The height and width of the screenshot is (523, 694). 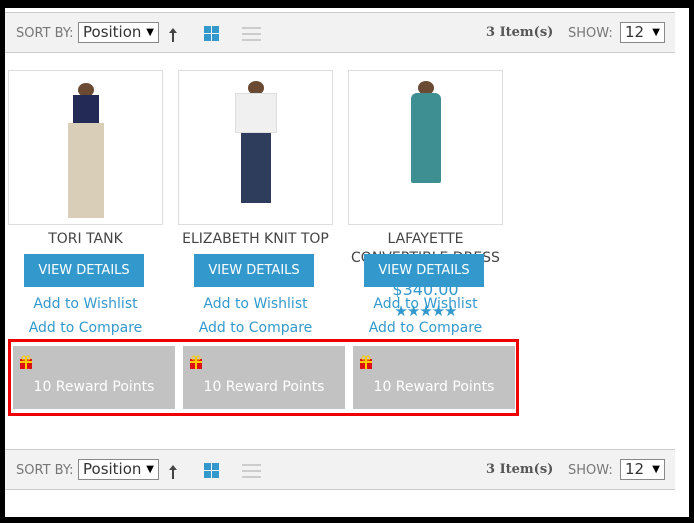 I want to click on figure-pants, so click(x=85, y=170).